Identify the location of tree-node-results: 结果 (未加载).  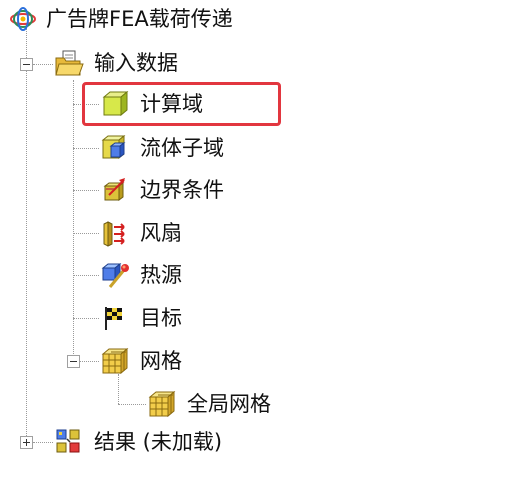
(138, 442).